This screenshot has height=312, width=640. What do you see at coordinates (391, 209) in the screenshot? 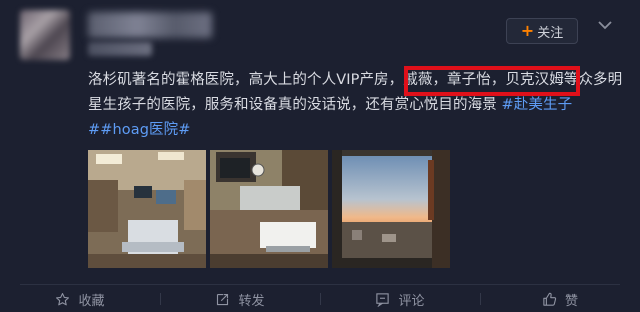
I see `sunset-view-photo` at bounding box center [391, 209].